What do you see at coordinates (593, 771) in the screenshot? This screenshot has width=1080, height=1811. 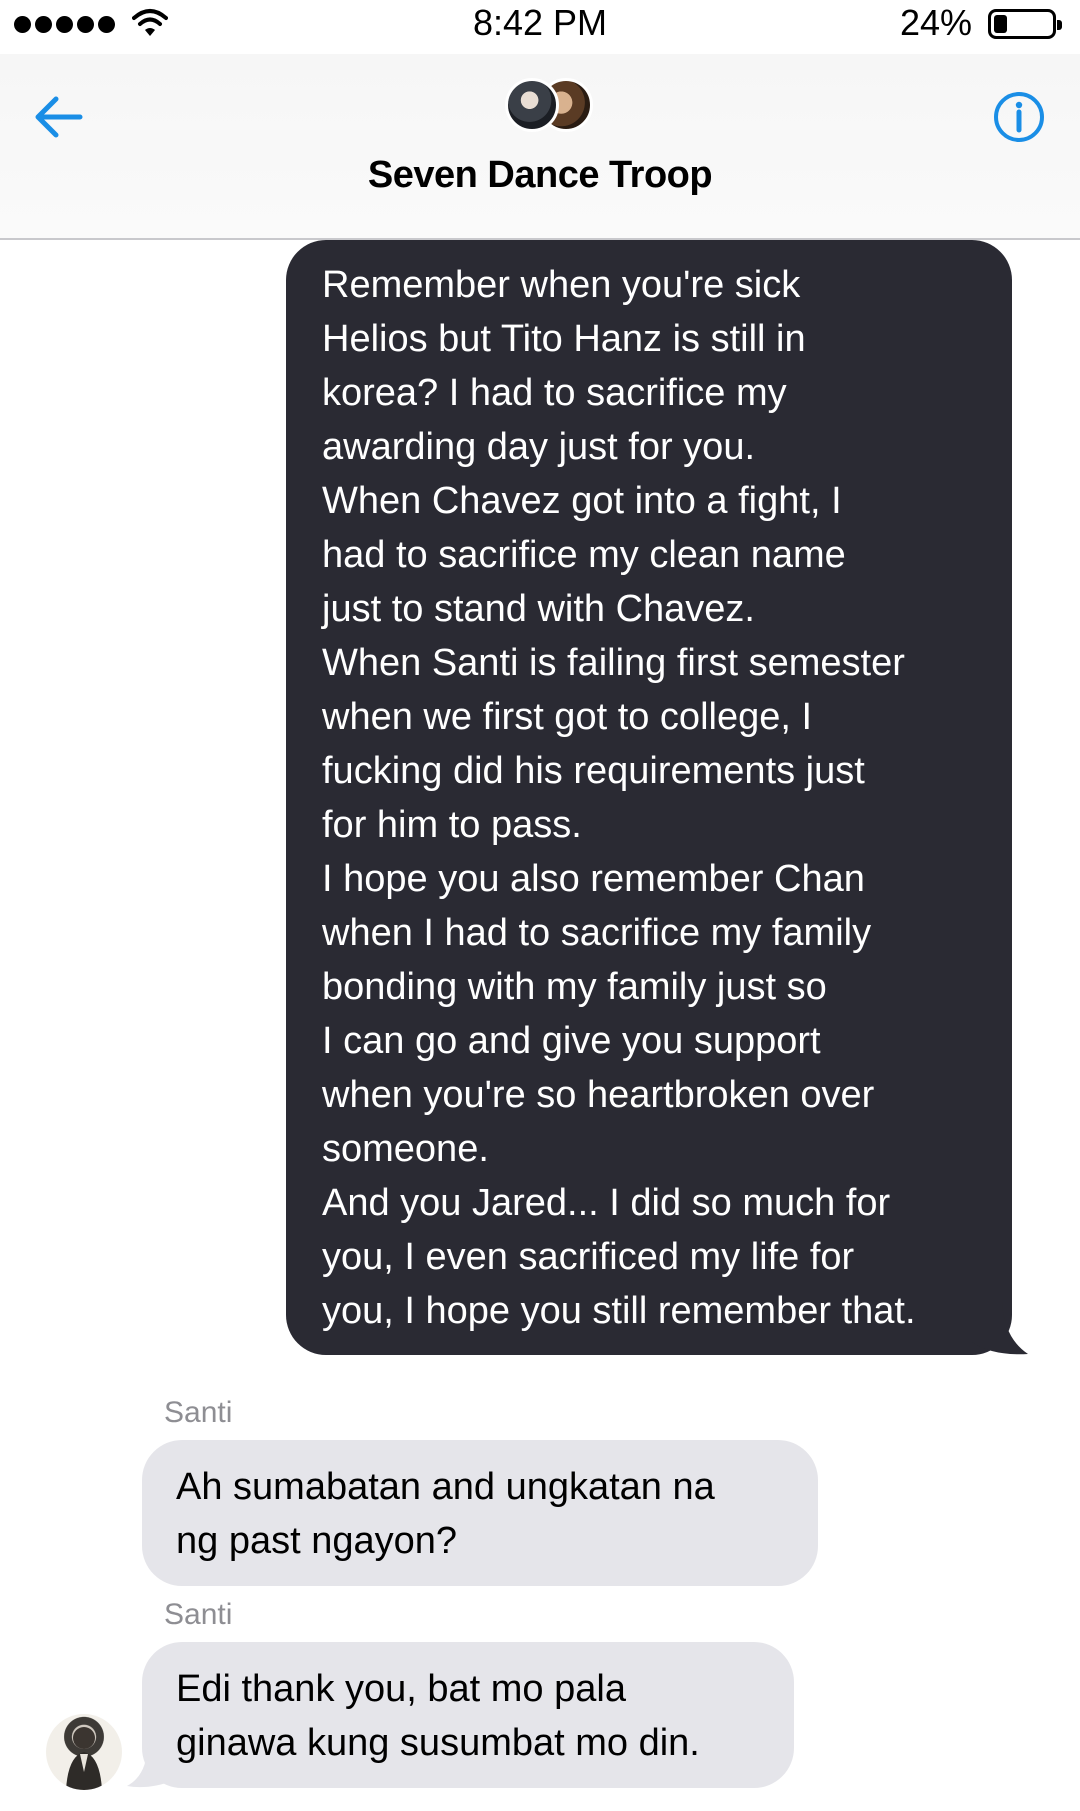 I see `message-line: fucking did his requirements just` at bounding box center [593, 771].